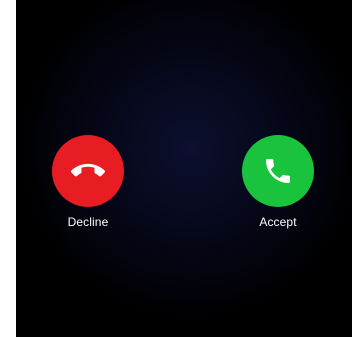 Image resolution: width=352 pixels, height=337 pixels. Describe the element at coordinates (88, 222) in the screenshot. I see `decline-label: Decline` at that location.